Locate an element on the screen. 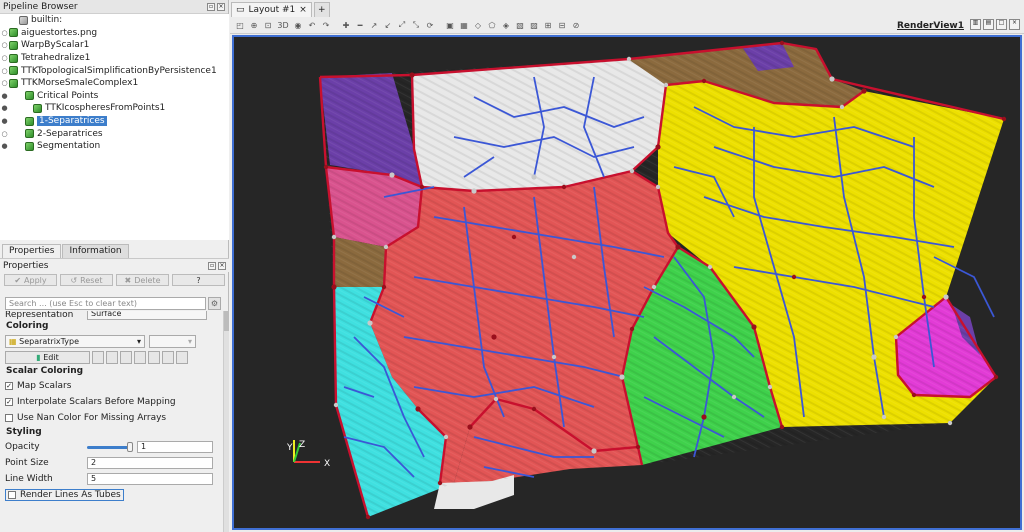  map-scalars-row: ✓ Map Scalars is located at coordinates (111, 386).